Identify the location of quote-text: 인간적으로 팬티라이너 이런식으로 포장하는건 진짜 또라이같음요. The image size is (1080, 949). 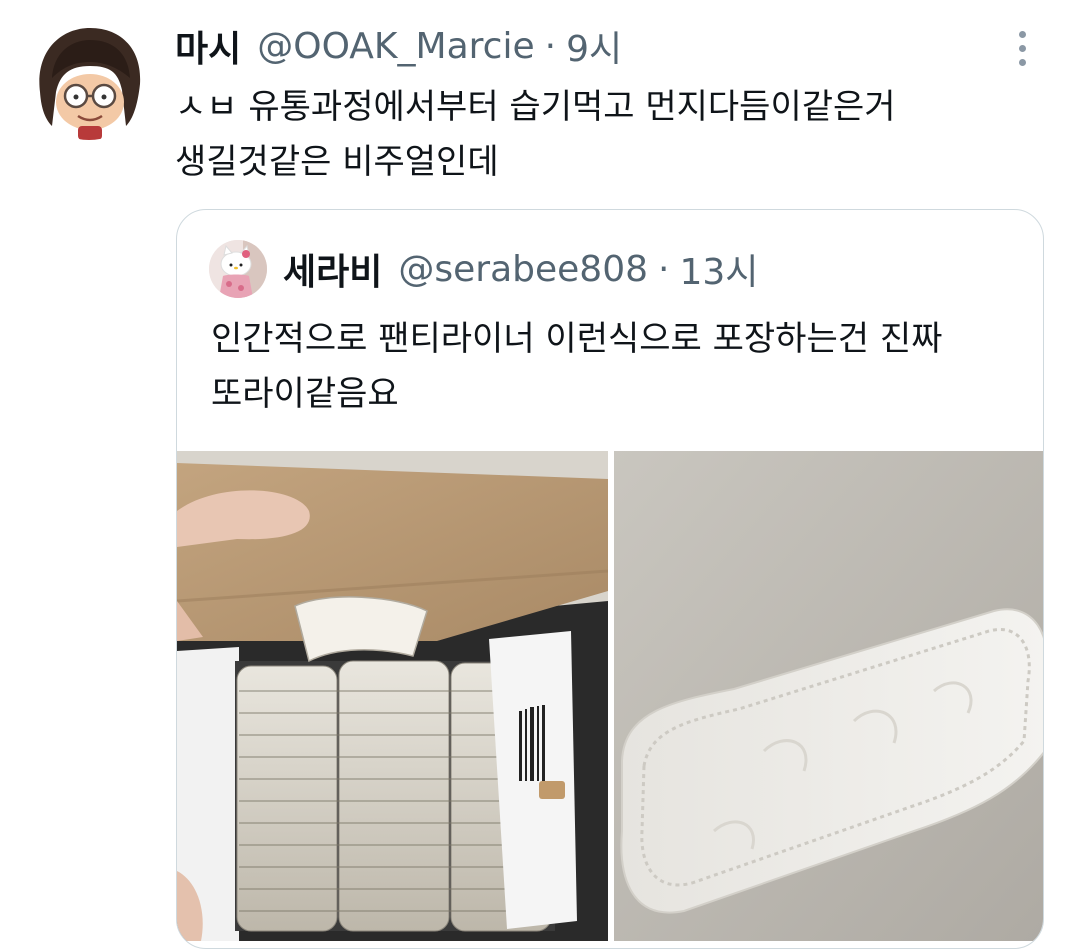
(611, 367).